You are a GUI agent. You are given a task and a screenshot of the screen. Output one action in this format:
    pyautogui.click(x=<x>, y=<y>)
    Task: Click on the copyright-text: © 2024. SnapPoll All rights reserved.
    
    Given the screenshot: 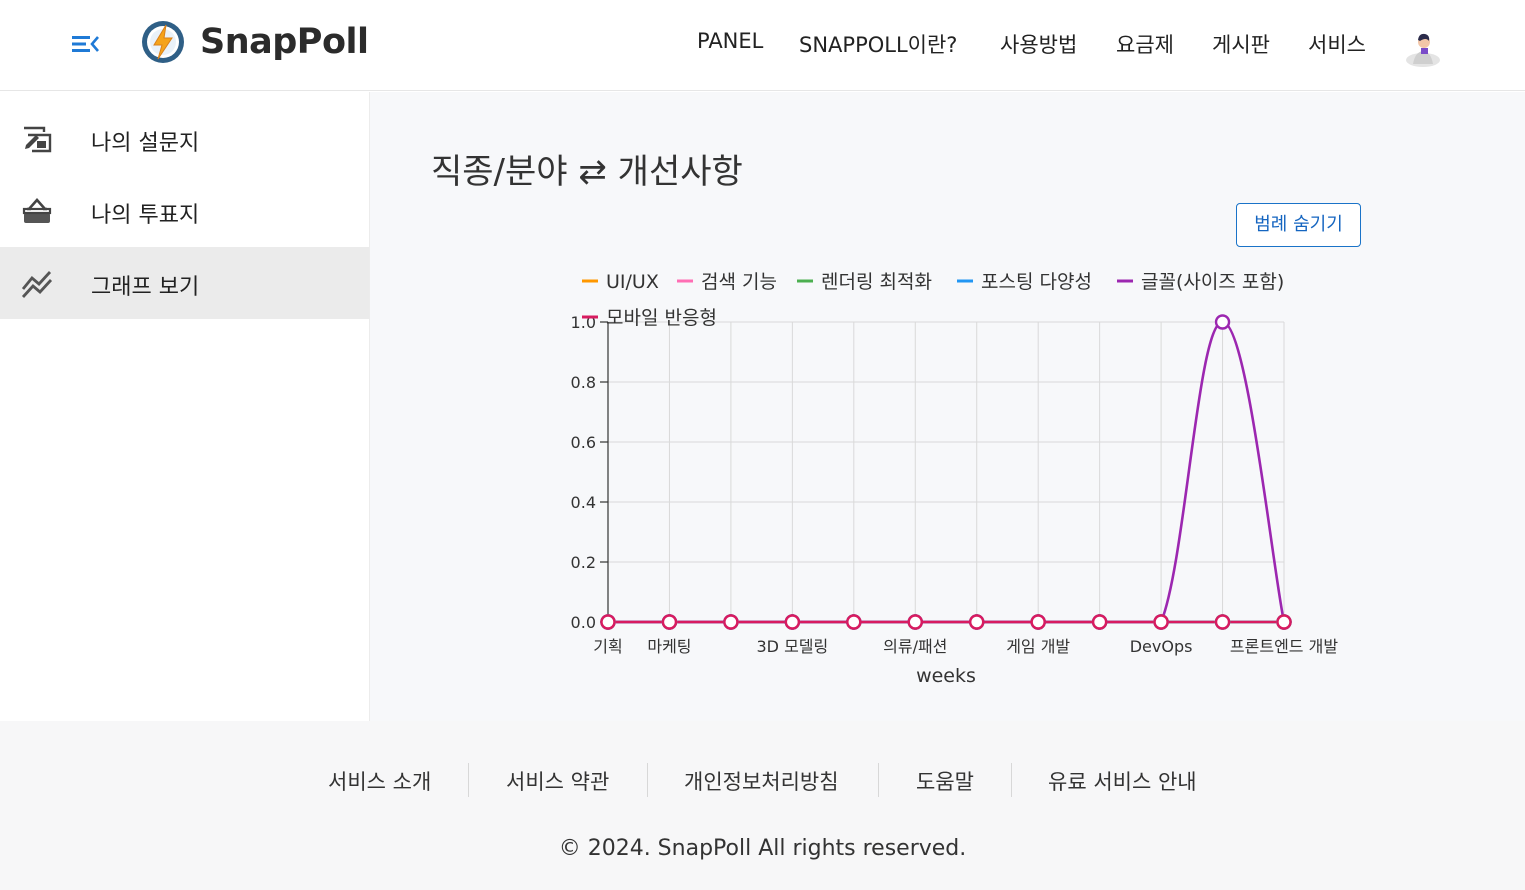 What is the action you would take?
    pyautogui.click(x=762, y=848)
    